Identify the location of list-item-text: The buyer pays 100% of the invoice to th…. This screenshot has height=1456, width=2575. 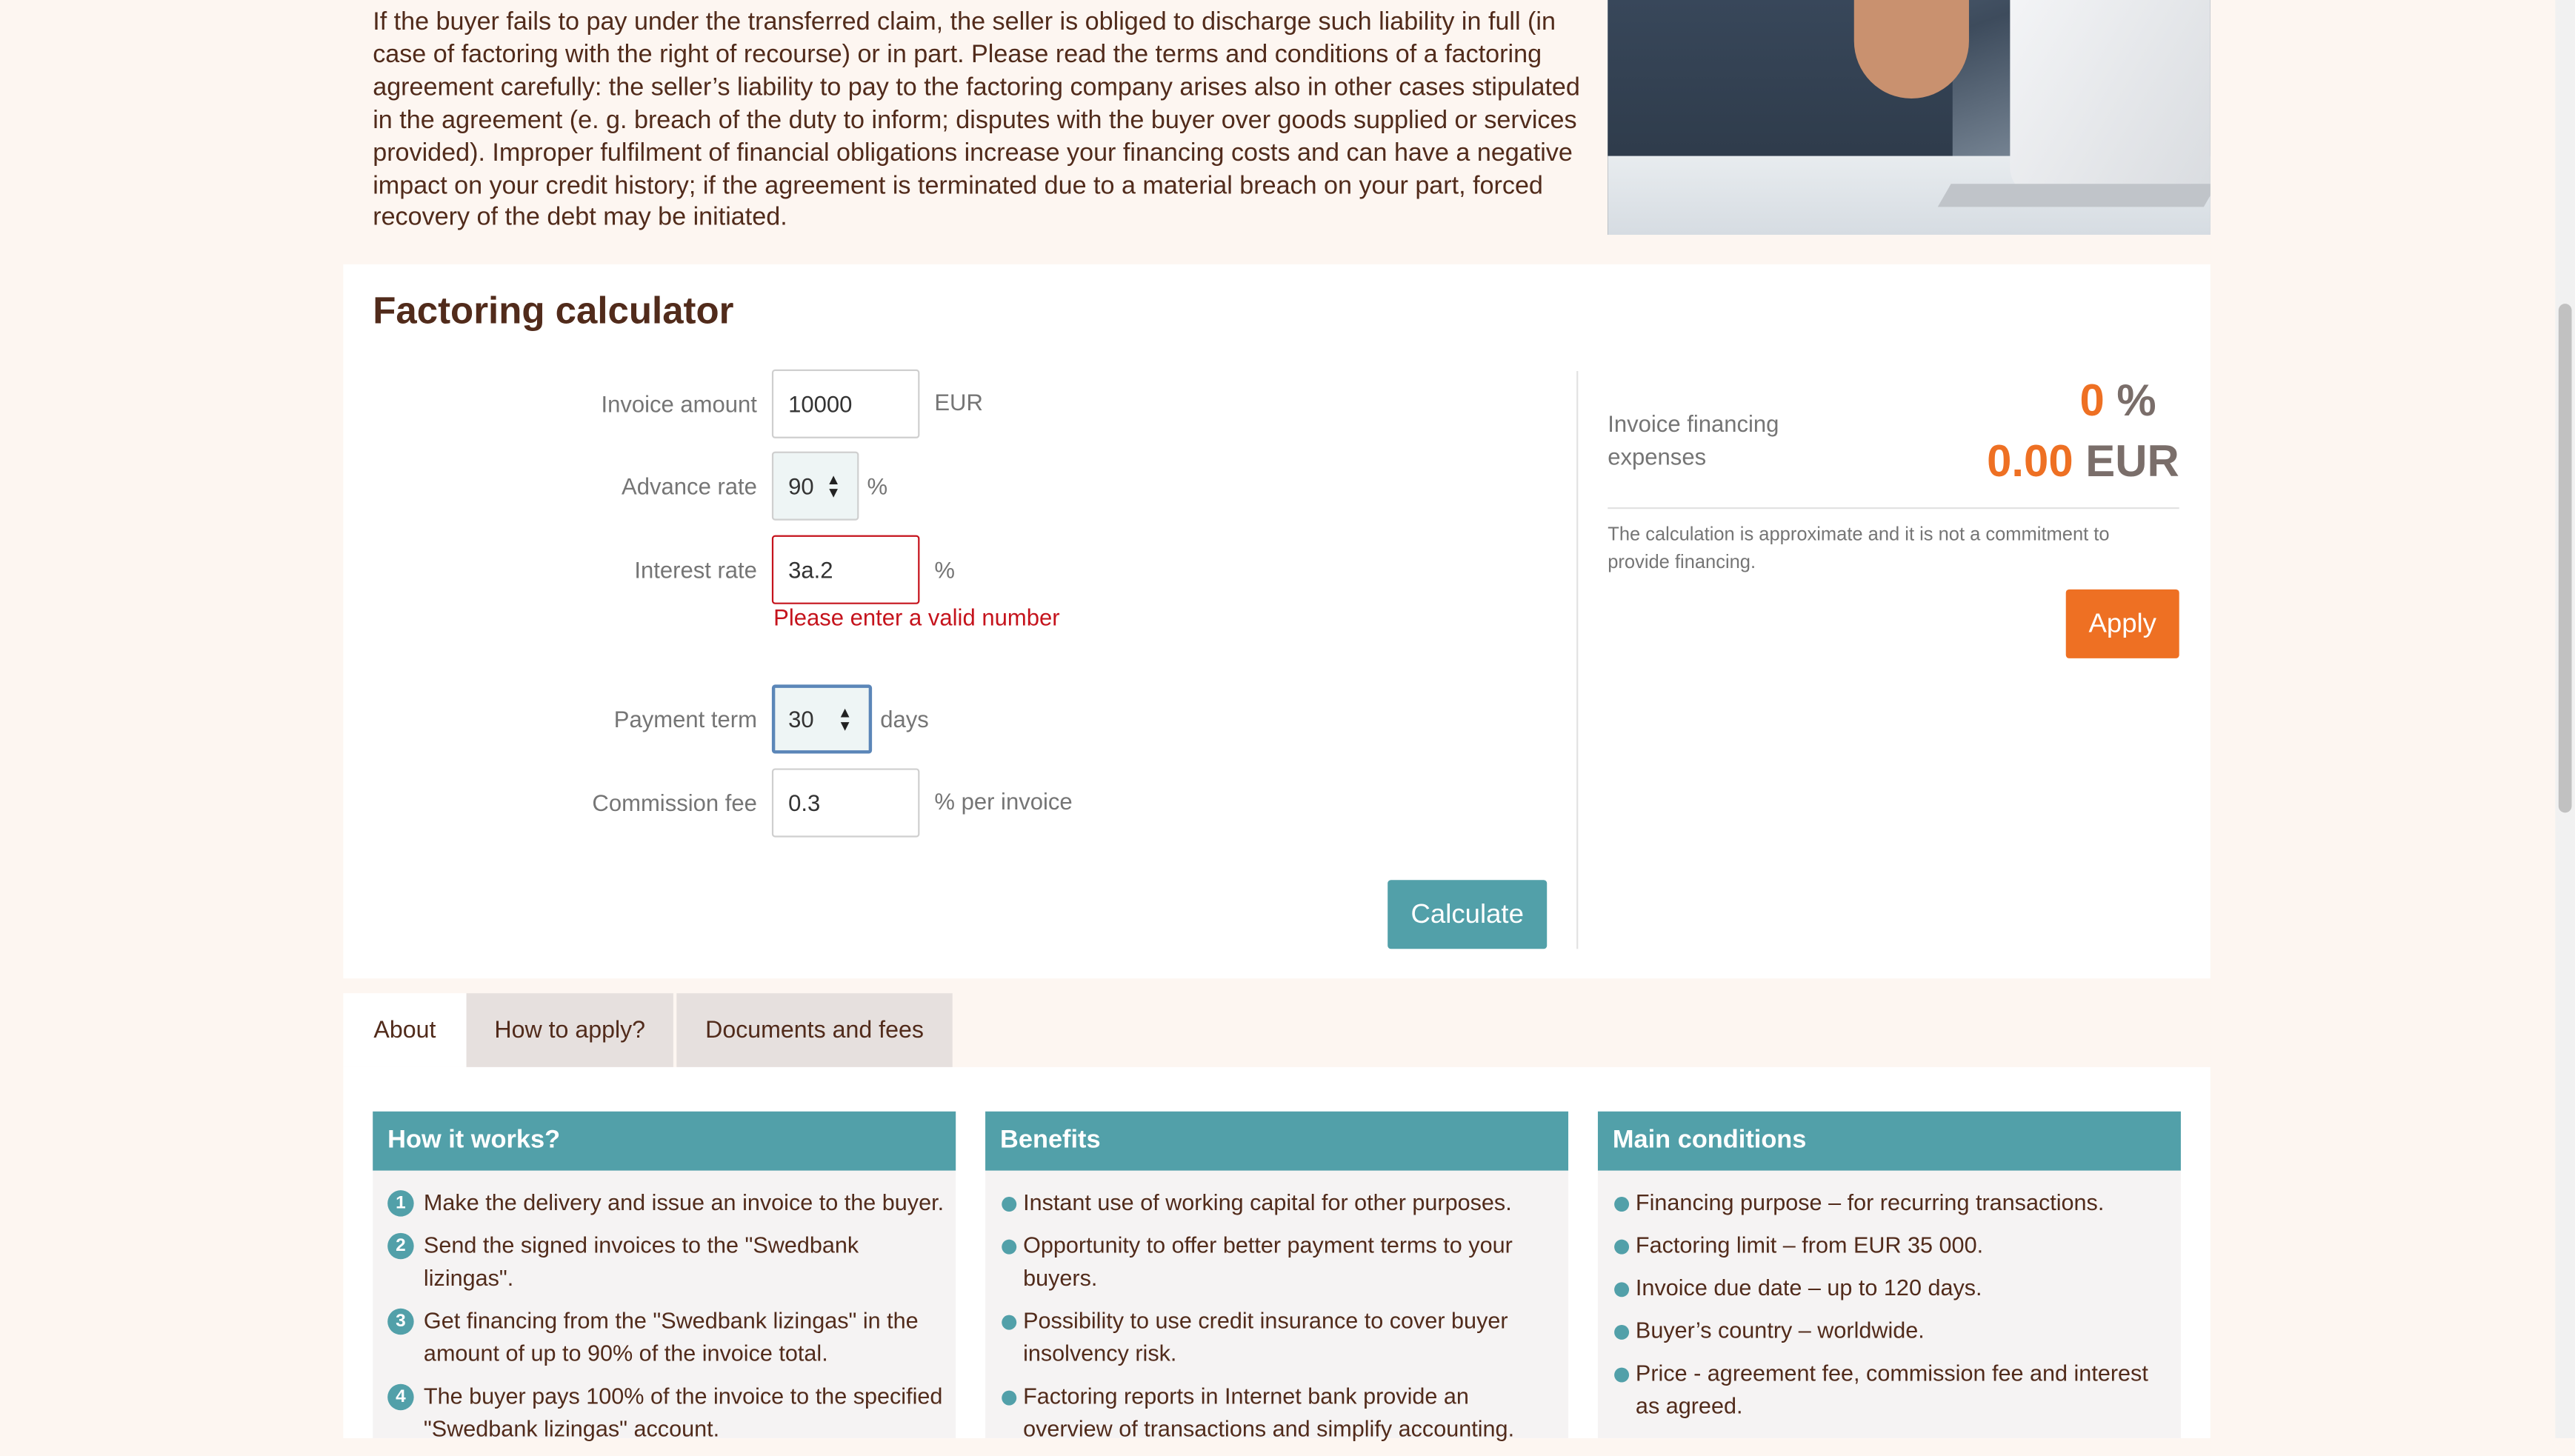
(683, 1412).